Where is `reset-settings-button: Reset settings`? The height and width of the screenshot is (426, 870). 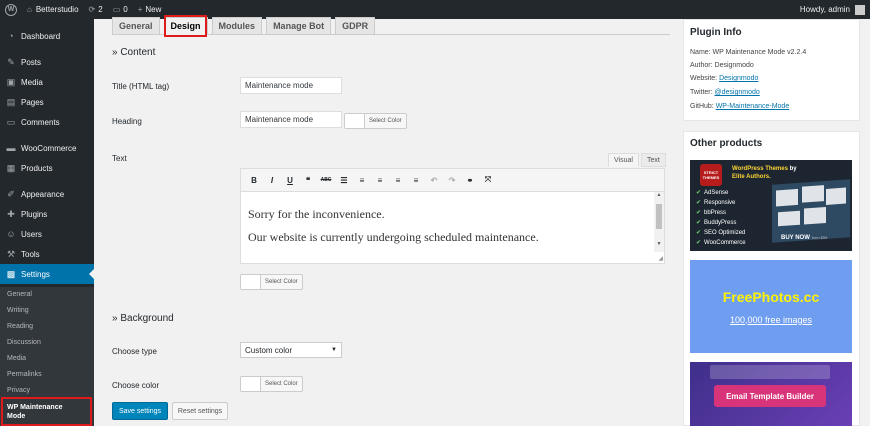
reset-settings-button: Reset settings is located at coordinates (200, 411).